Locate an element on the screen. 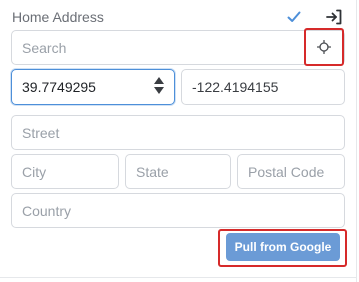 The height and width of the screenshot is (282, 359). country-field is located at coordinates (178, 210).